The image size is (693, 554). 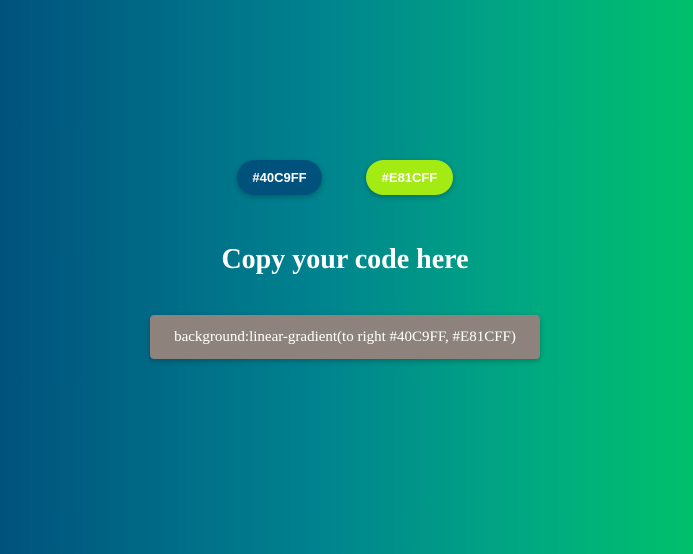 What do you see at coordinates (409, 177) in the screenshot?
I see `color-two-button: #E81CFF` at bounding box center [409, 177].